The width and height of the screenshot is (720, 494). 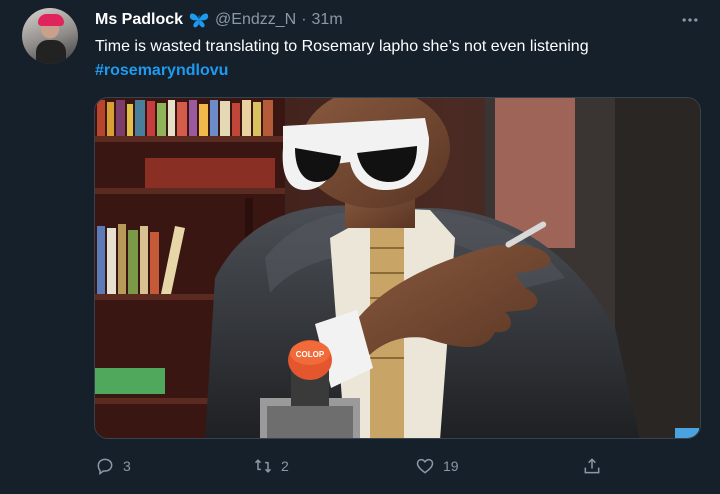 What do you see at coordinates (51, 52) in the screenshot?
I see `avatar-body` at bounding box center [51, 52].